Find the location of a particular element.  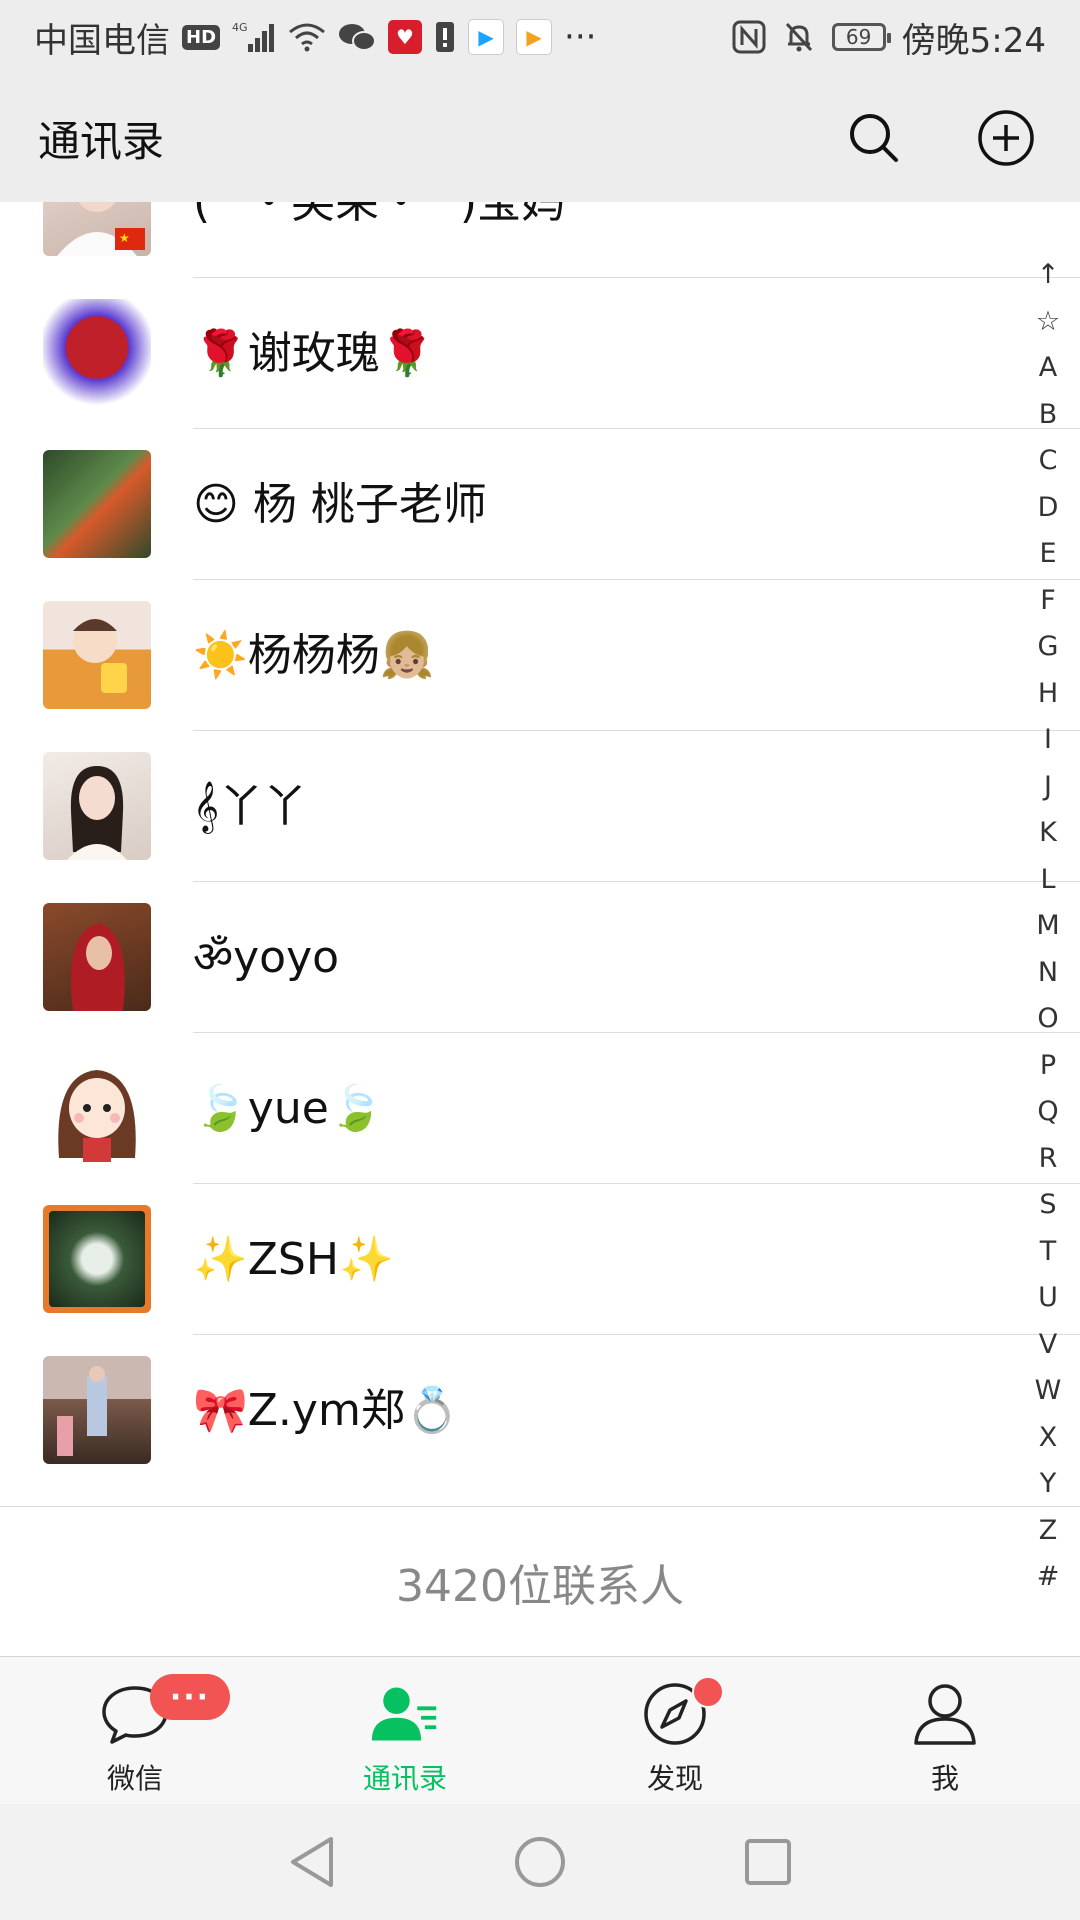

tab-me: 我 is located at coordinates (945, 1730).